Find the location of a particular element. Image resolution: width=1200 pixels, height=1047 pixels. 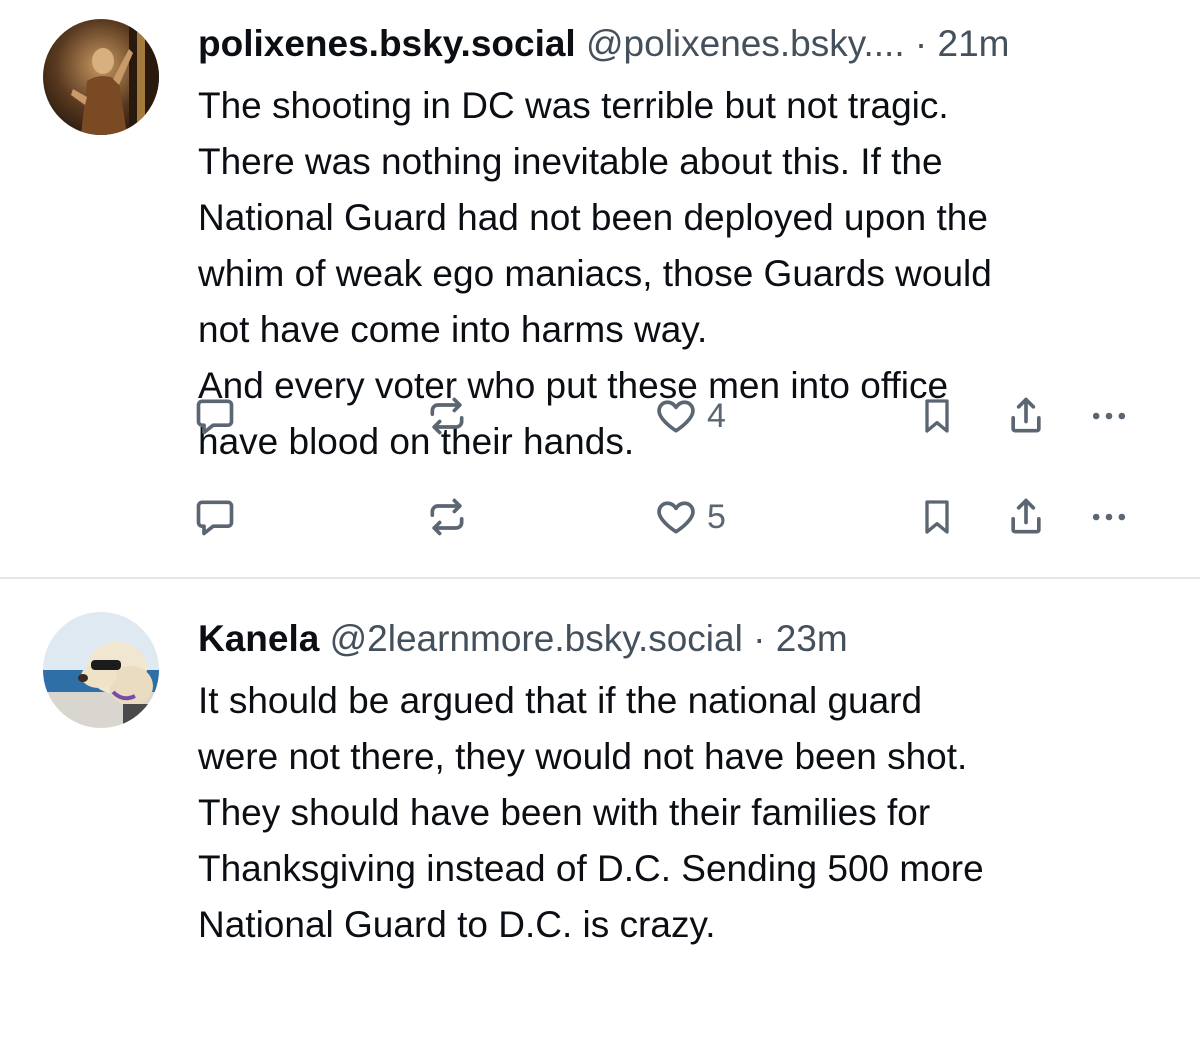

painting-portrait-avatar-icon is located at coordinates (101, 77).